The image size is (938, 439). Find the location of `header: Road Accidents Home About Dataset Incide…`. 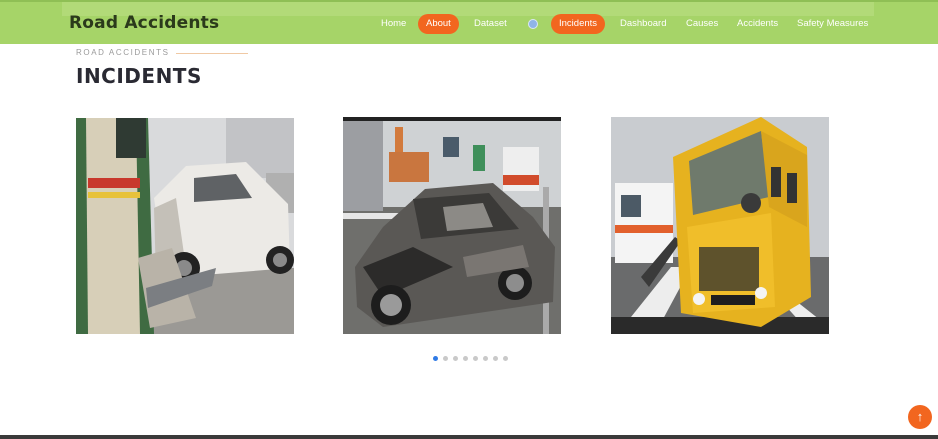

header: Road Accidents Home About Dataset Incide… is located at coordinates (469, 22).